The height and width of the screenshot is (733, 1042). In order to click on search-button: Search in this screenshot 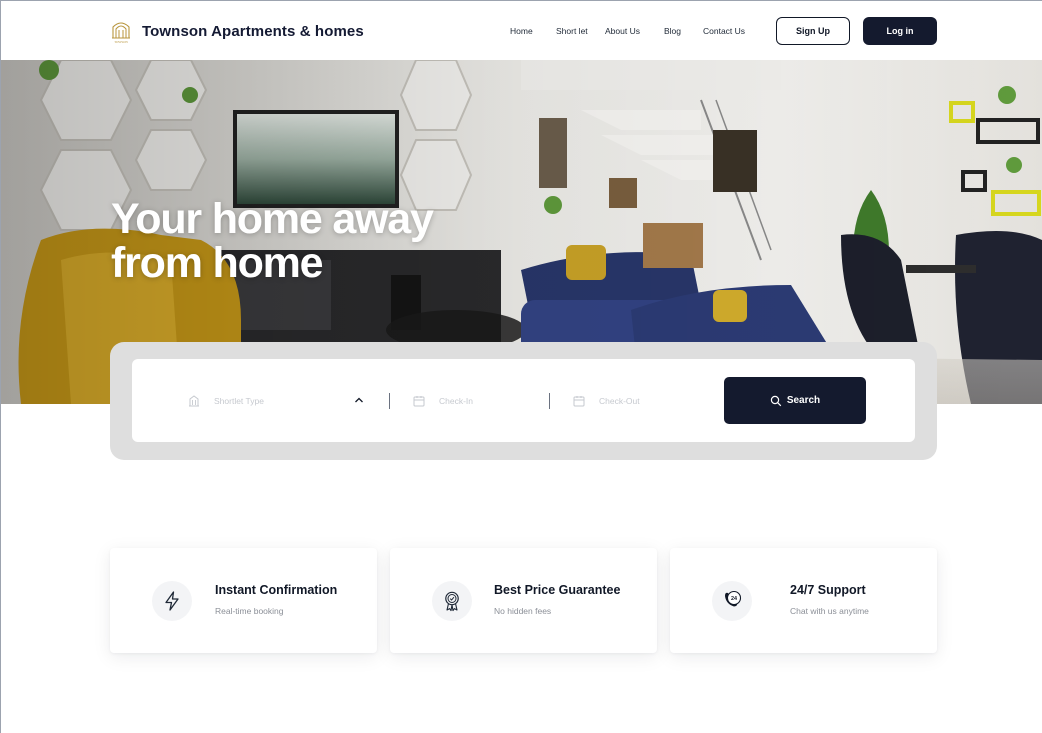, I will do `click(795, 400)`.